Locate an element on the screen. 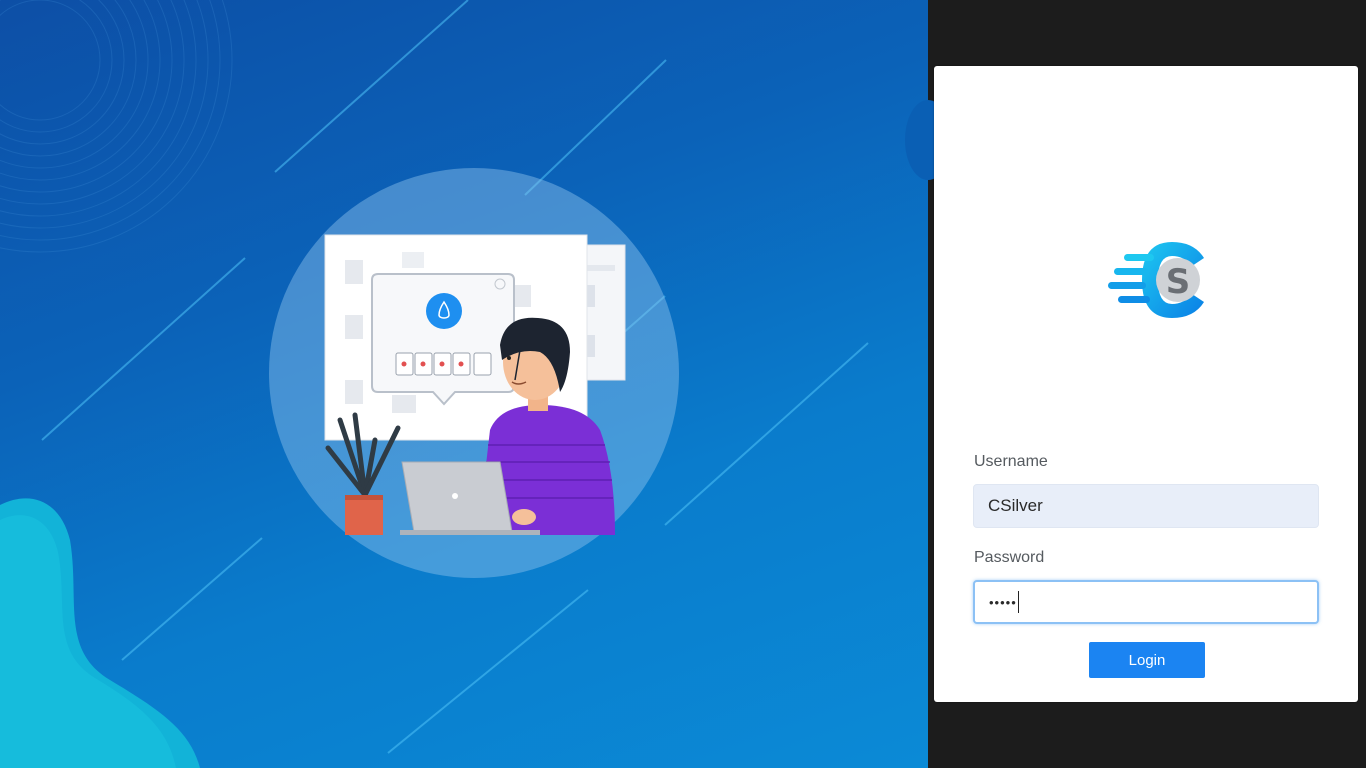  password-popup is located at coordinates (443, 339).